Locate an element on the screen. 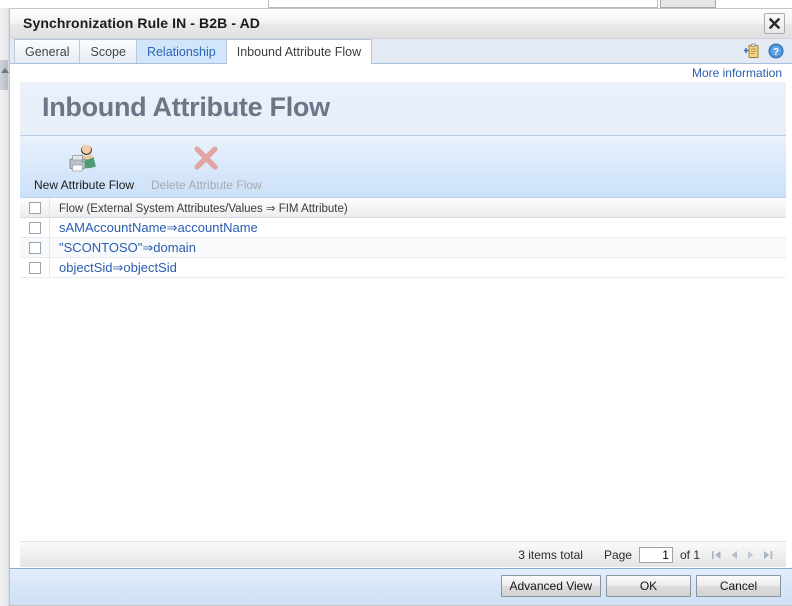 The height and width of the screenshot is (606, 792). close-button is located at coordinates (774, 23).